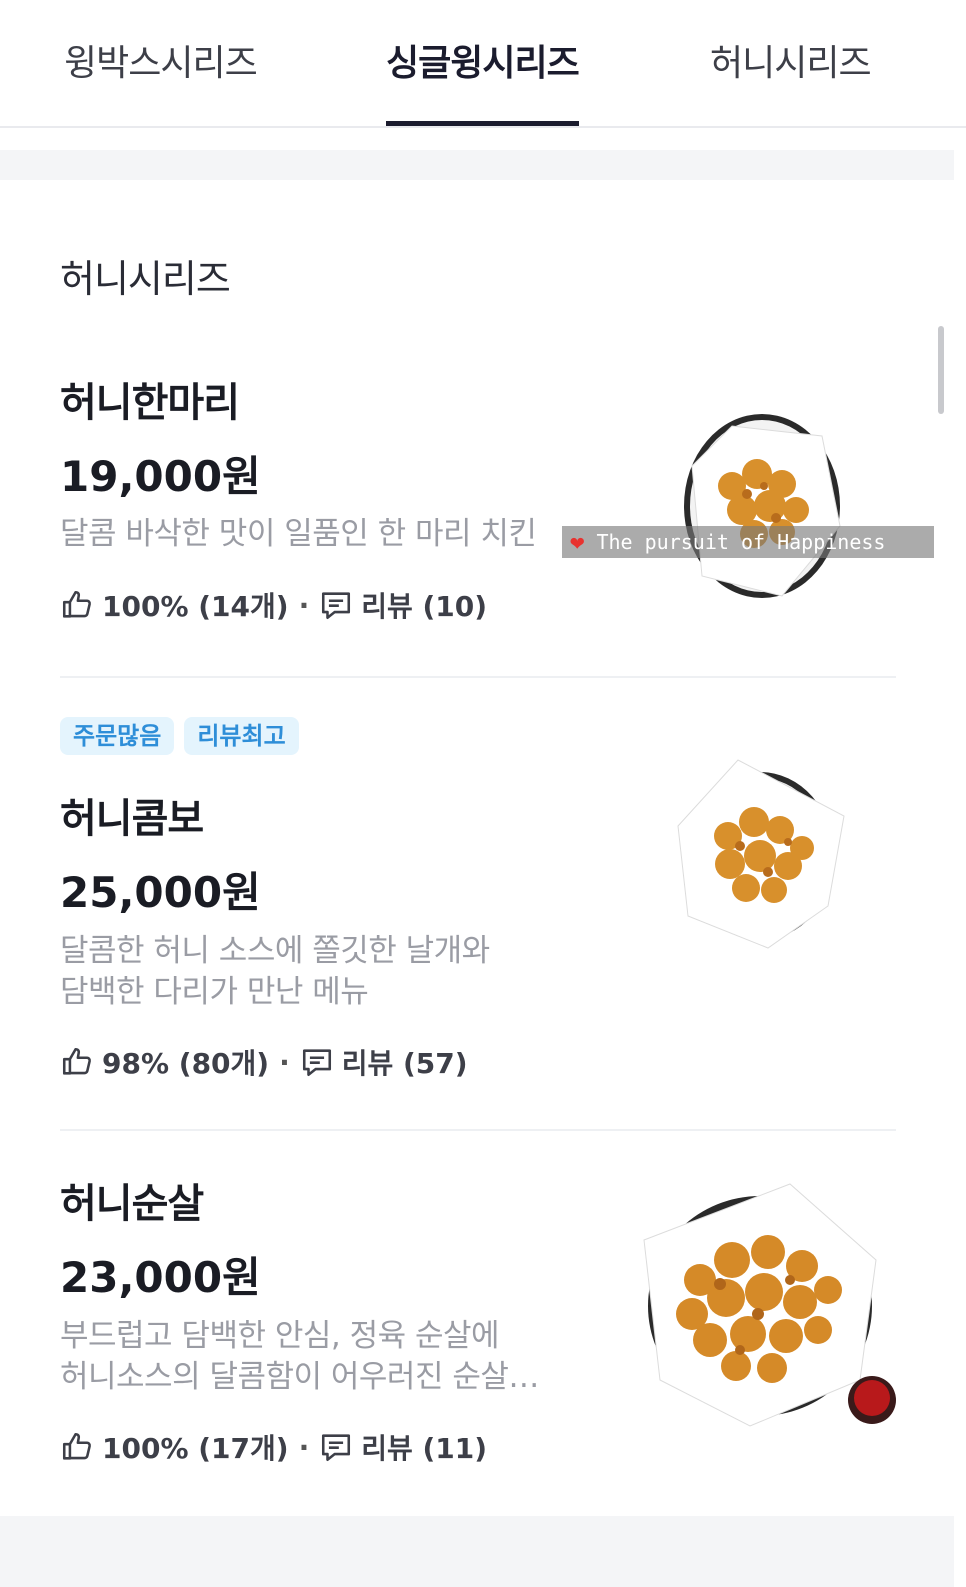 The height and width of the screenshot is (1587, 966). What do you see at coordinates (275, 951) in the screenshot?
I see `description-line: 달콤한 허니 소스에 쫄깃한 날개와` at bounding box center [275, 951].